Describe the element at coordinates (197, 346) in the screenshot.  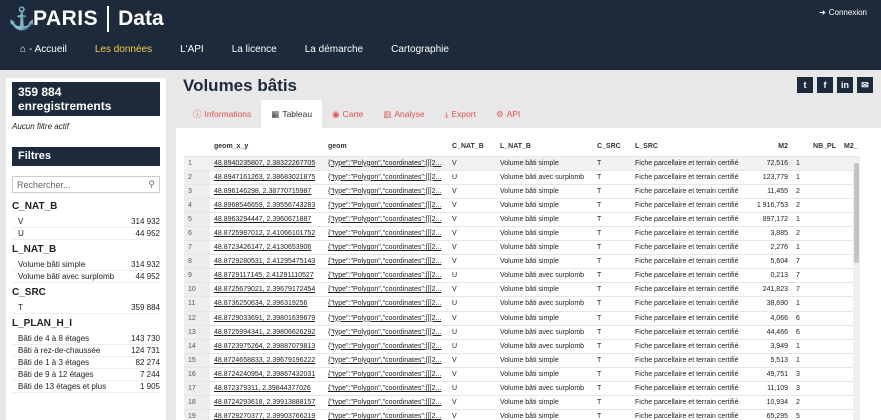
I see `table-cell: 14` at that location.